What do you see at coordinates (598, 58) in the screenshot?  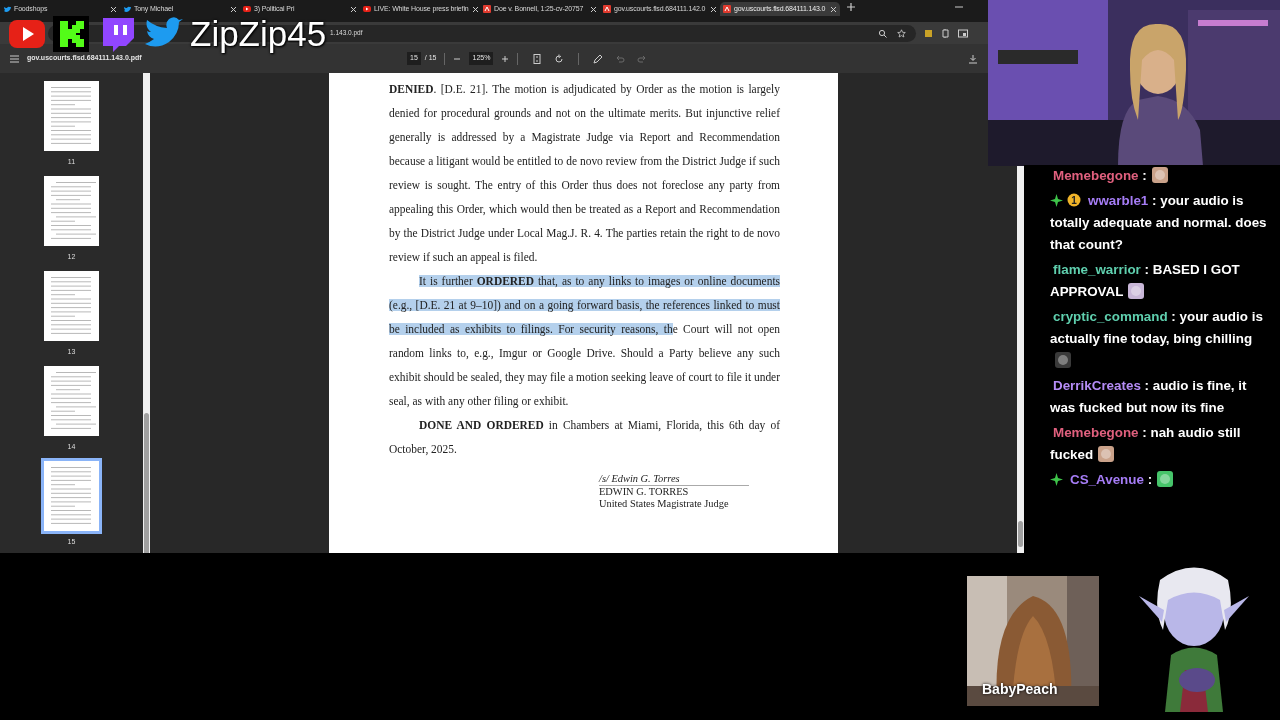 I see `pen-icon` at bounding box center [598, 58].